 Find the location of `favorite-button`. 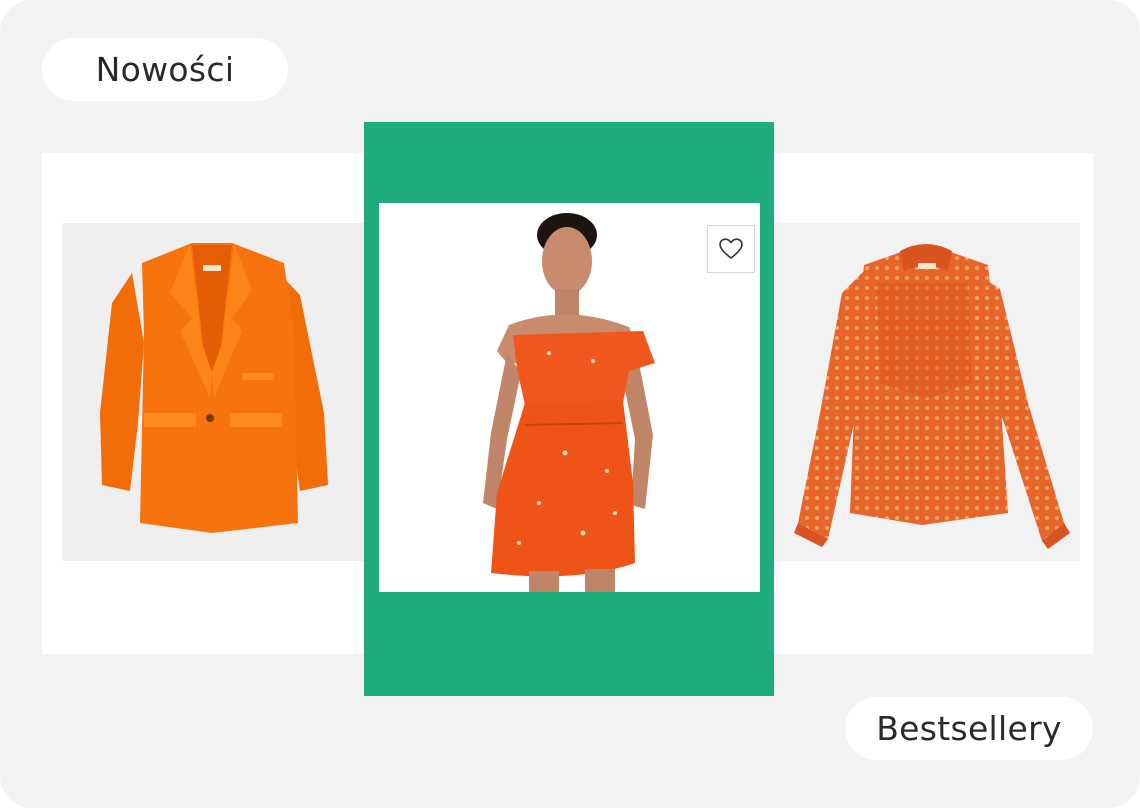

favorite-button is located at coordinates (731, 249).